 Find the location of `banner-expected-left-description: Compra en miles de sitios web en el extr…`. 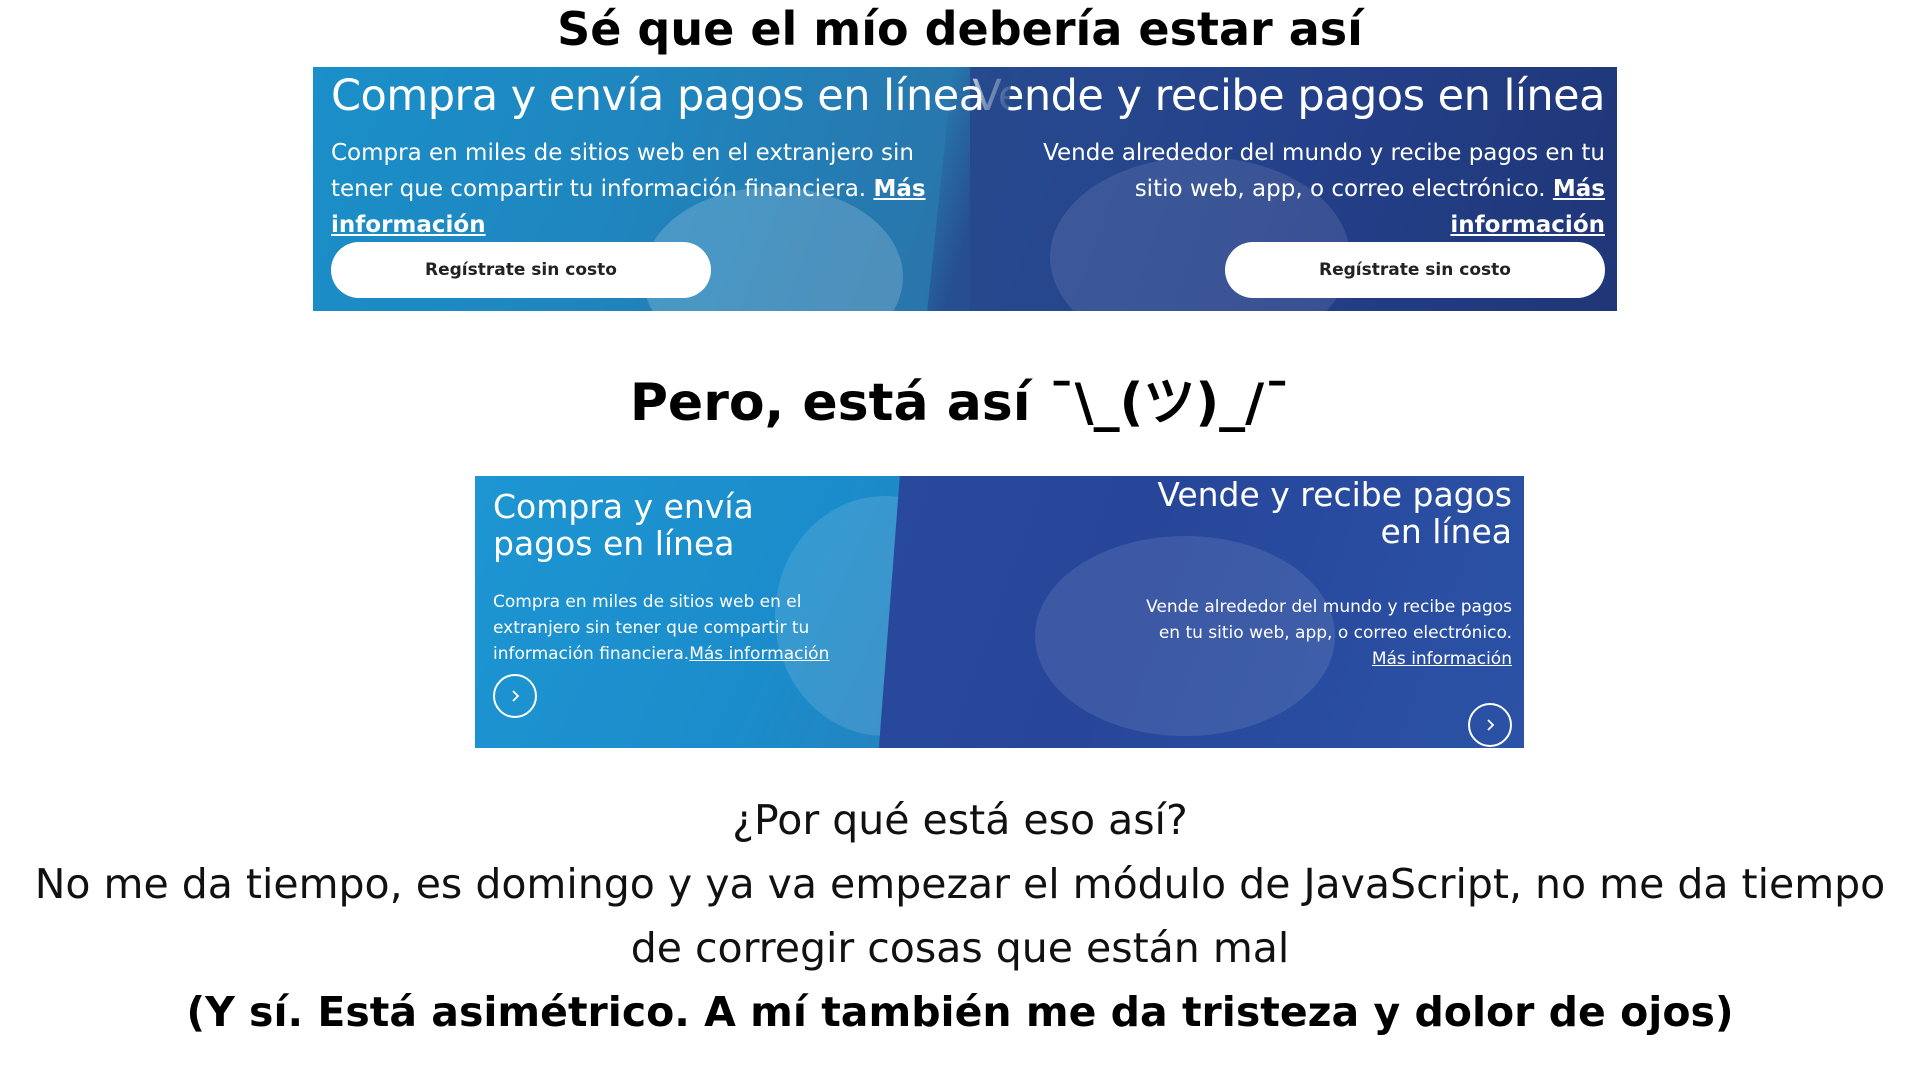

banner-expected-left-description: Compra en miles de sitios web en el extr… is located at coordinates (622, 171).